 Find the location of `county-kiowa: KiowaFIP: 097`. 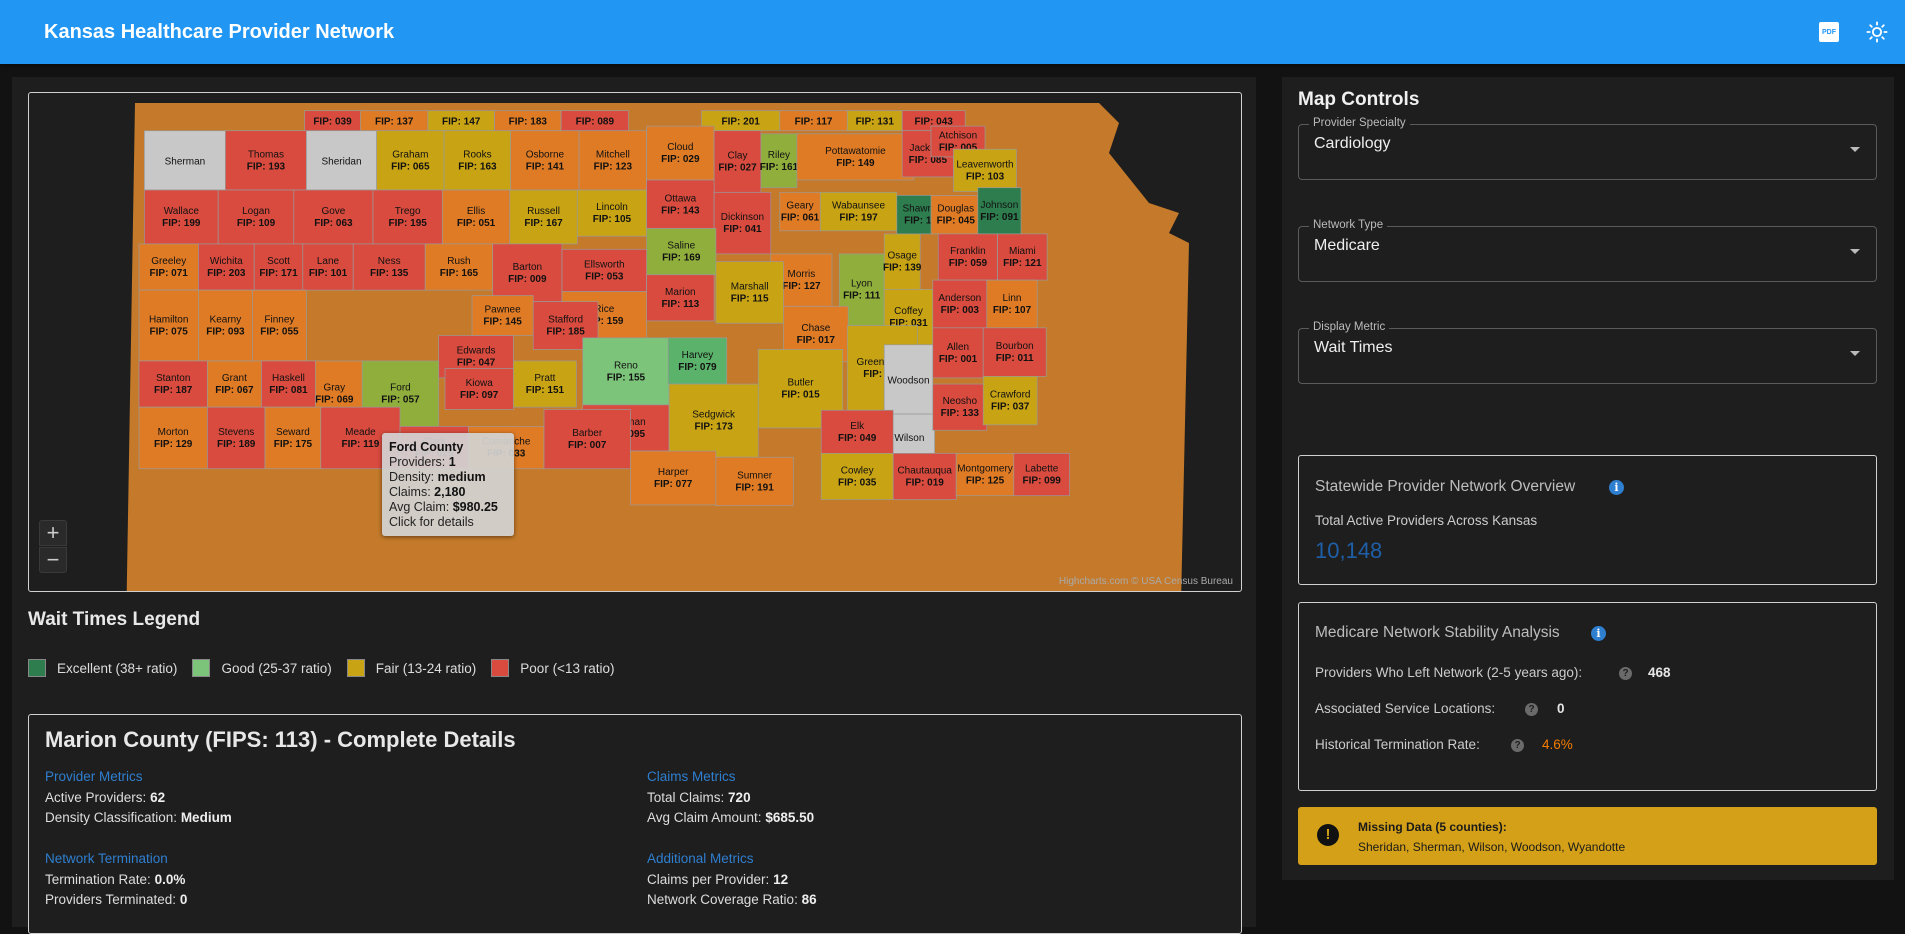

county-kiowa: KiowaFIP: 097 is located at coordinates (479, 389).